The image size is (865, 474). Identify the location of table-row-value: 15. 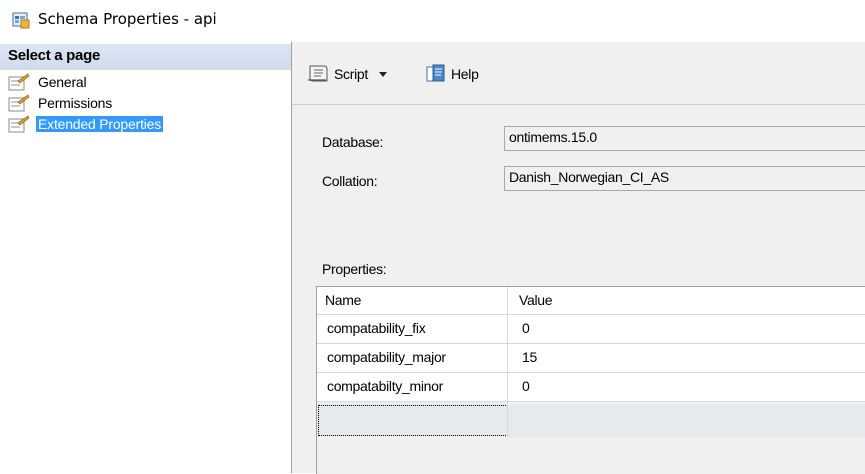
(686, 358).